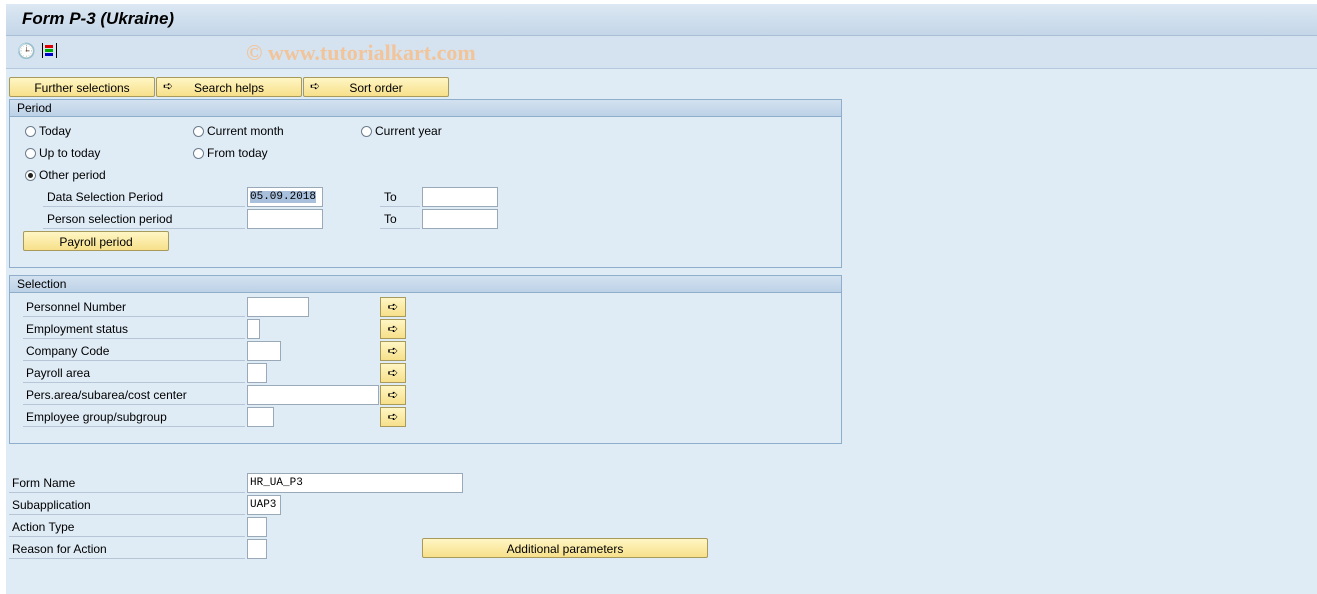 The height and width of the screenshot is (594, 1317). What do you see at coordinates (285, 219) in the screenshot?
I see `person-selection-from-input` at bounding box center [285, 219].